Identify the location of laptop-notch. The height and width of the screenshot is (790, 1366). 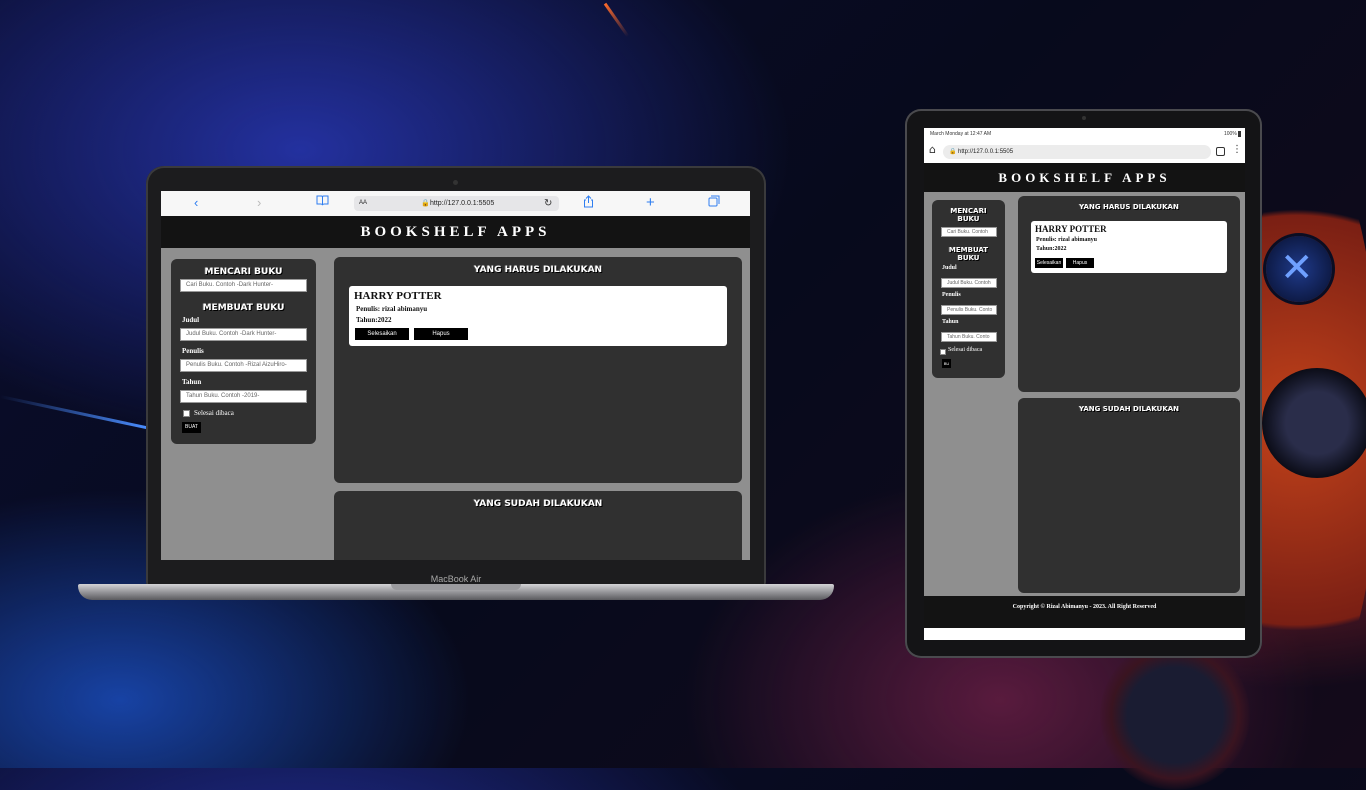
(456, 587).